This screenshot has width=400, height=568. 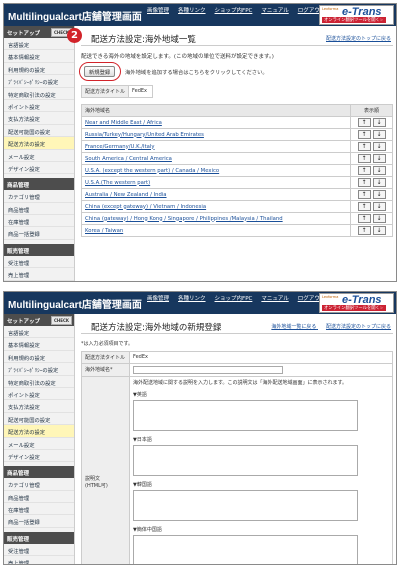 I want to click on back-to-top-link-2: 配送方法設定のトップに戻る, so click(x=358, y=327).